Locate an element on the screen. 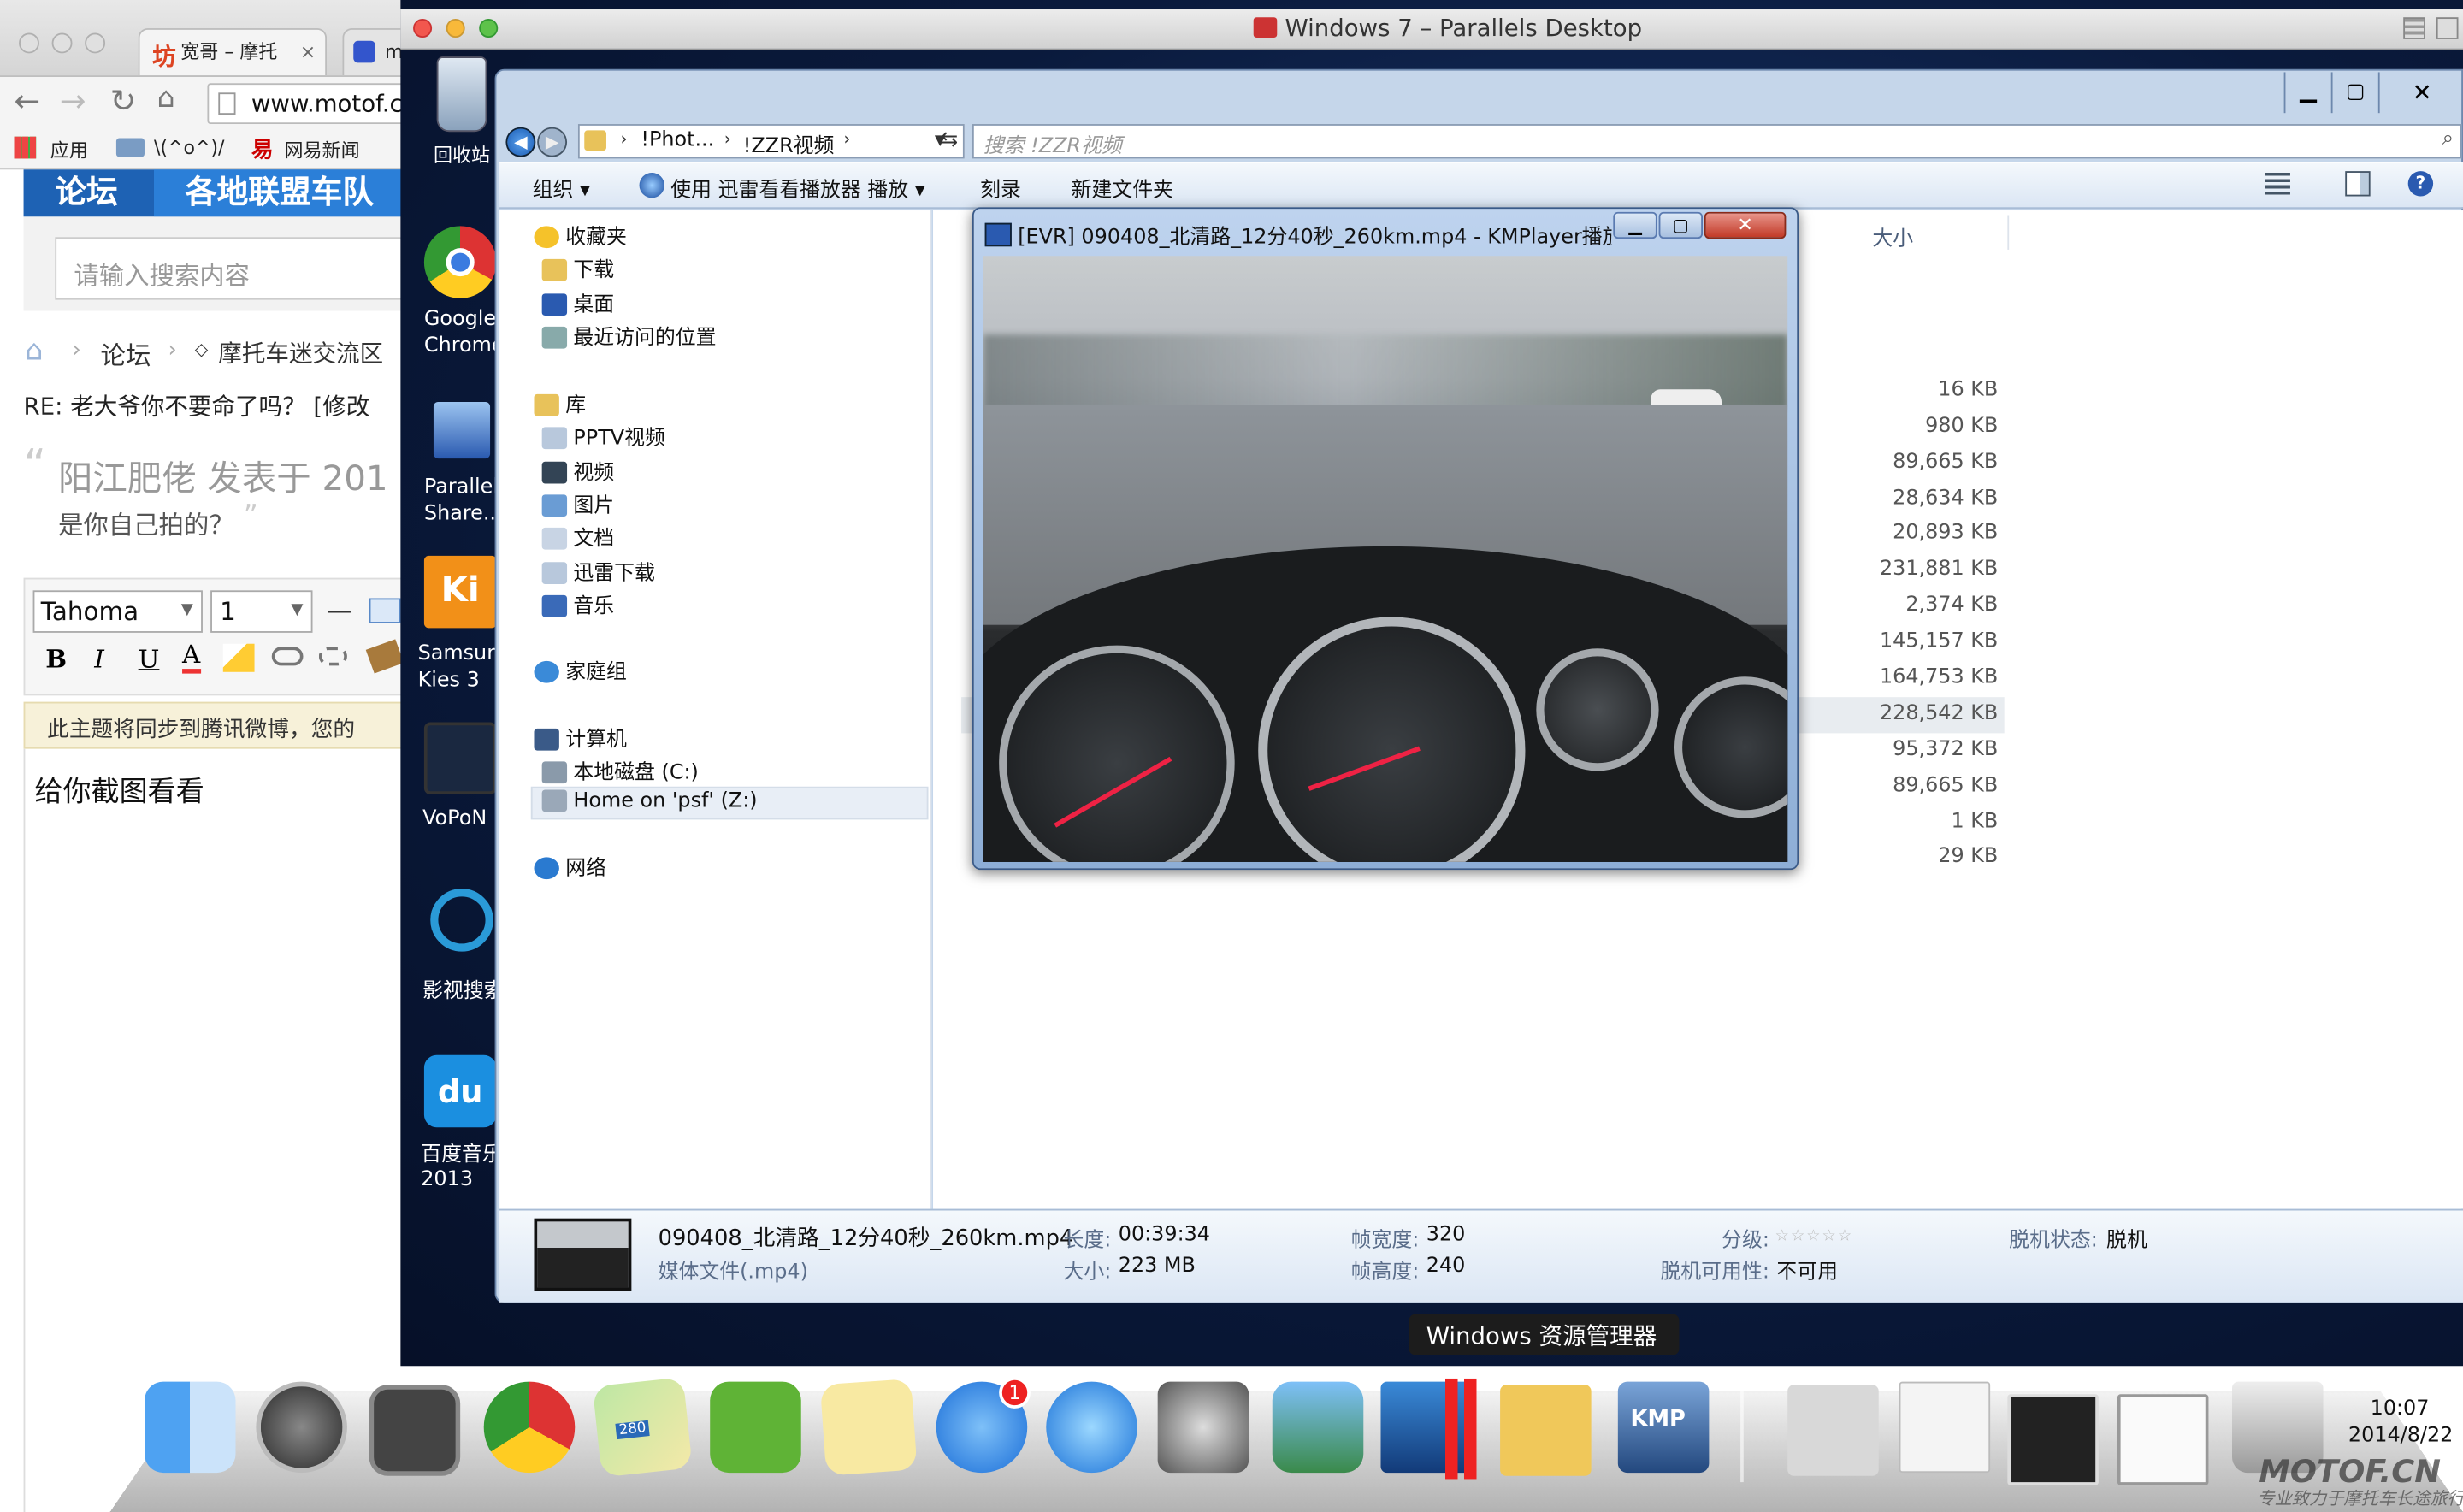 This screenshot has height=1512, width=2463. kmp-dock-icon: KMP is located at coordinates (1663, 1427).